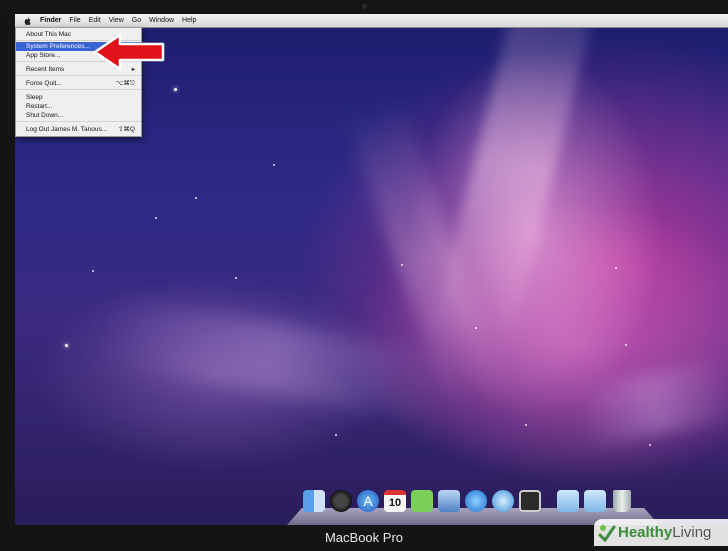 The height and width of the screenshot is (551, 728). I want to click on menu-item-label: About This Mac, so click(49, 34).